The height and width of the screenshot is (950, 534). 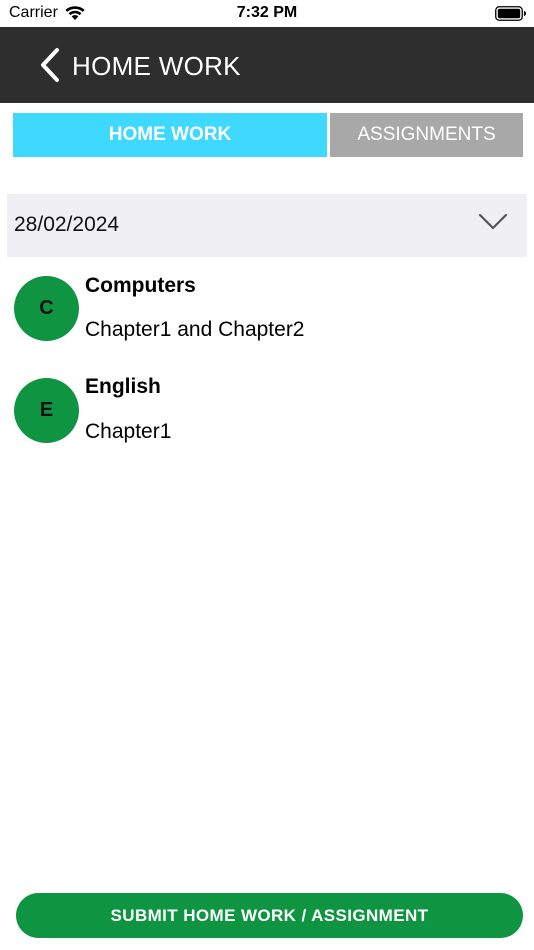 What do you see at coordinates (267, 65) in the screenshot?
I see `nav-bar: HOME WORK` at bounding box center [267, 65].